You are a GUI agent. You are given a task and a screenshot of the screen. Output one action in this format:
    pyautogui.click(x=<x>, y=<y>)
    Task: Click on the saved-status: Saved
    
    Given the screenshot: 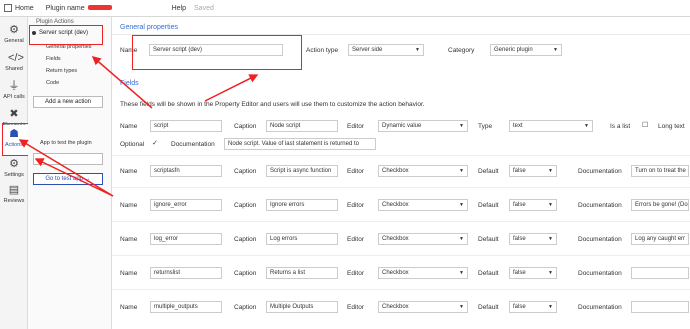 What is the action you would take?
    pyautogui.click(x=204, y=8)
    